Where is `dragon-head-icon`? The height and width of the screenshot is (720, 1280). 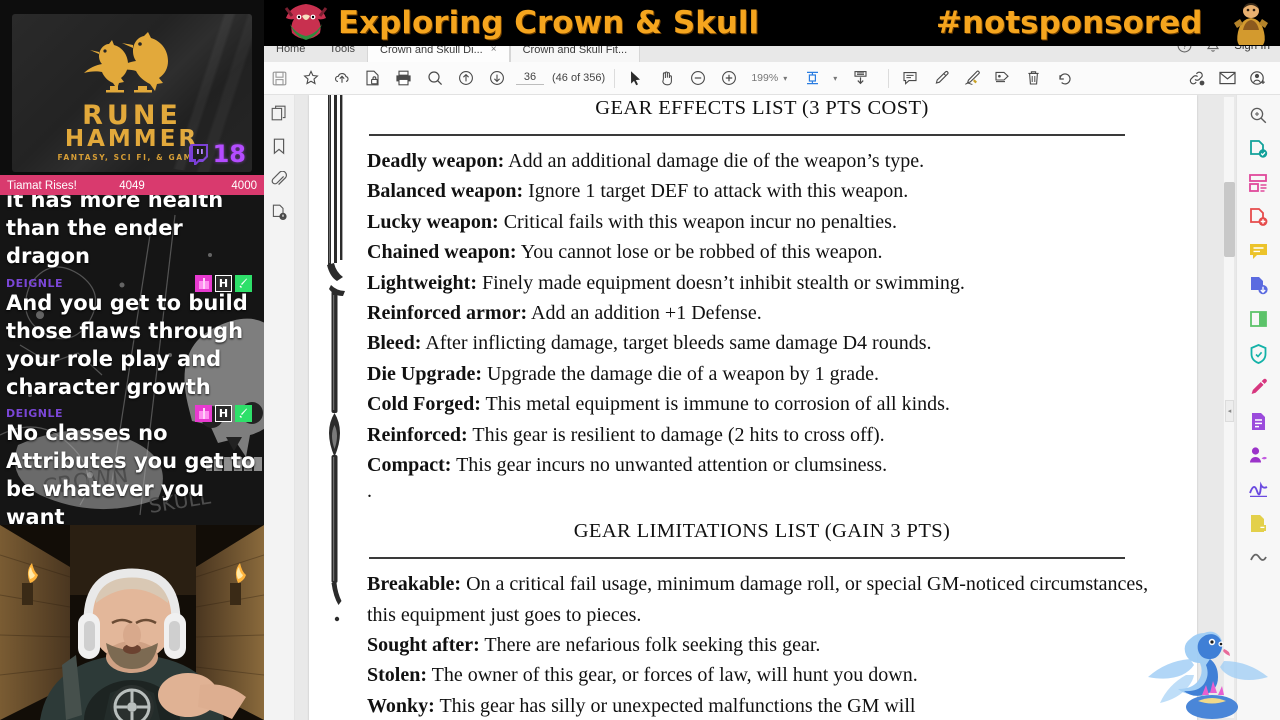 dragon-head-icon is located at coordinates (306, 22).